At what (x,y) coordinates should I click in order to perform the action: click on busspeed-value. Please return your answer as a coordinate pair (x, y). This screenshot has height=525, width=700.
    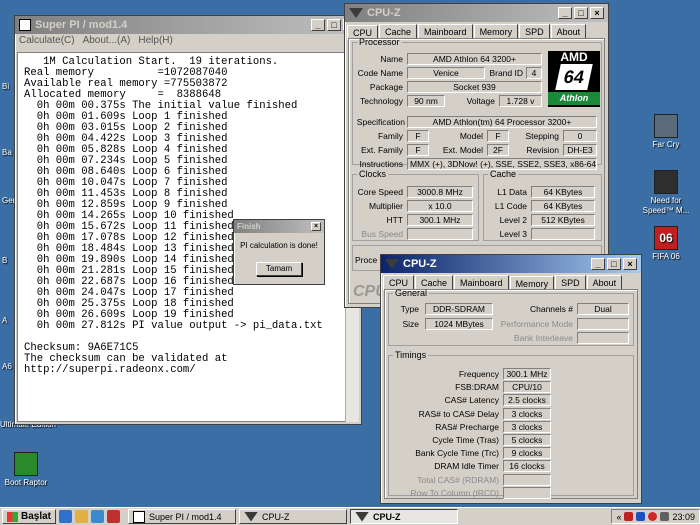
    Looking at the image, I should click on (440, 234).